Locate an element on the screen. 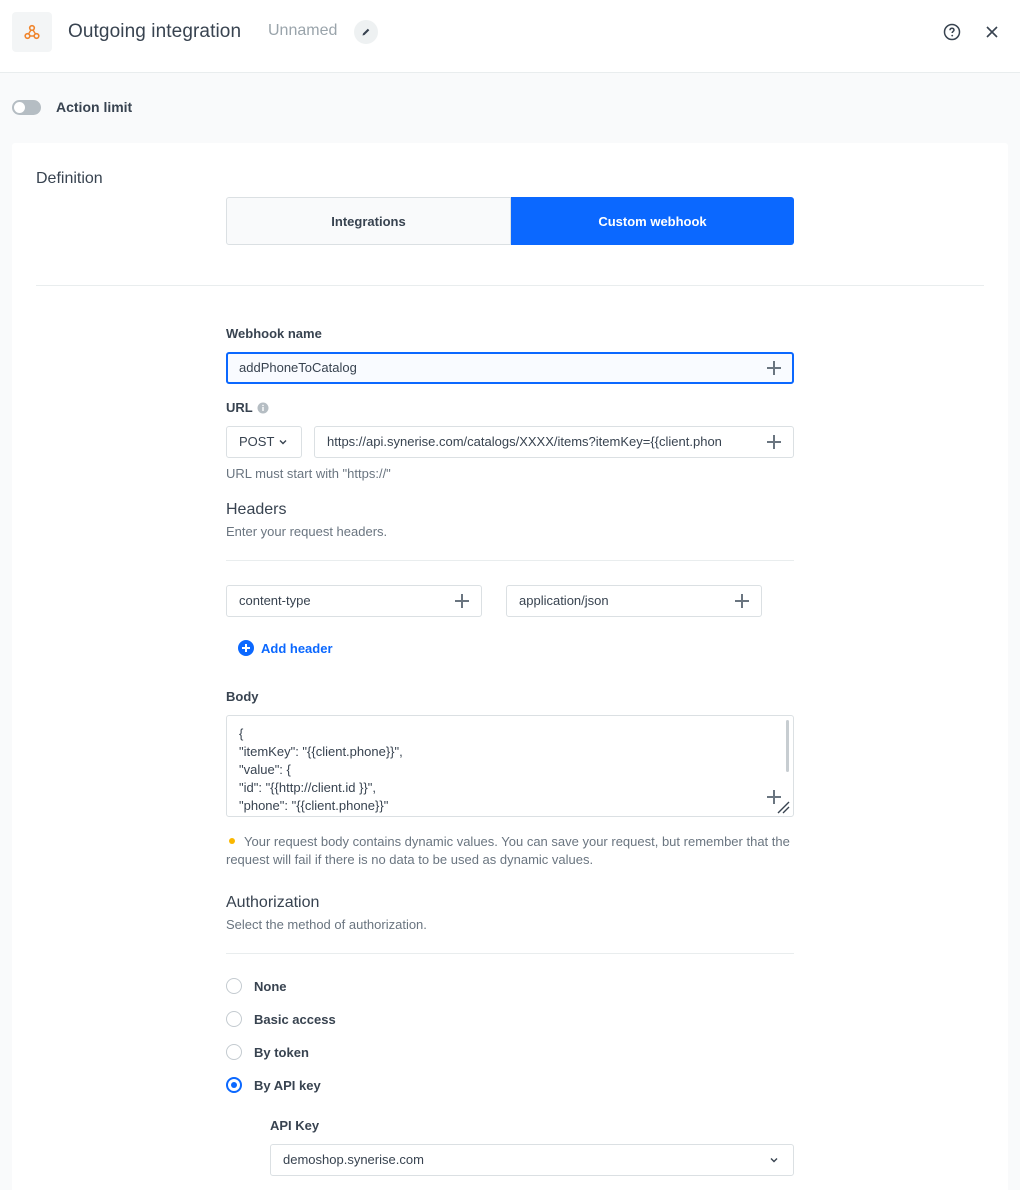 This screenshot has height=1190, width=1020. headers-description: Enter your request headers. is located at coordinates (307, 531).